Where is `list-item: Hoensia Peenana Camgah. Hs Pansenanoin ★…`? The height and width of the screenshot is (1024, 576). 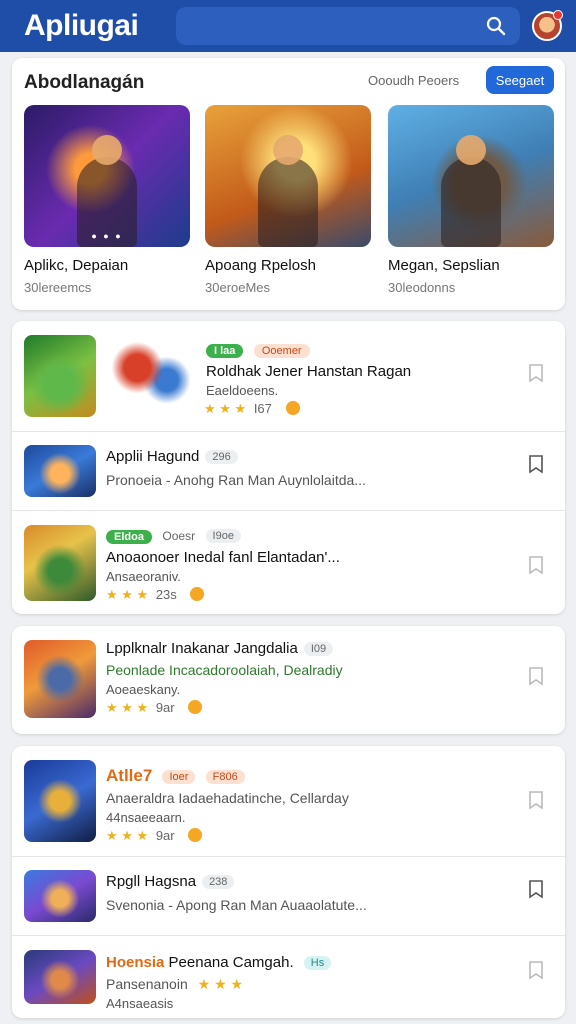 list-item: Hoensia Peenana Camgah. Hs Pansenanoin ★… is located at coordinates (288, 977).